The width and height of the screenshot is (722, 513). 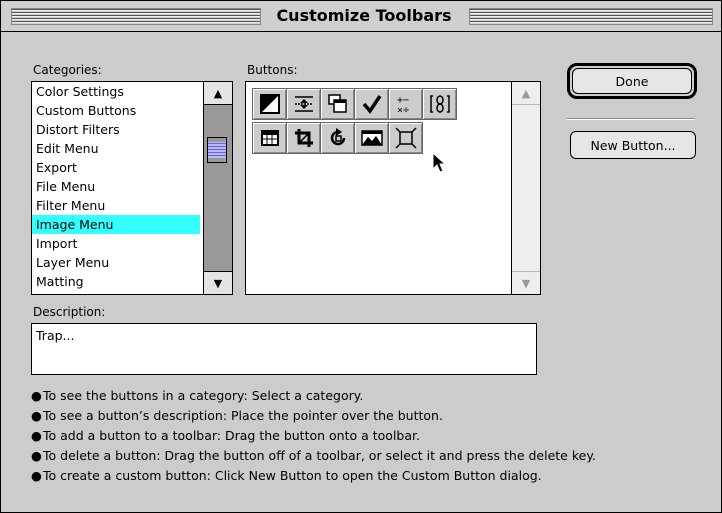 What do you see at coordinates (269, 104) in the screenshot?
I see `black-white-swatch-icon` at bounding box center [269, 104].